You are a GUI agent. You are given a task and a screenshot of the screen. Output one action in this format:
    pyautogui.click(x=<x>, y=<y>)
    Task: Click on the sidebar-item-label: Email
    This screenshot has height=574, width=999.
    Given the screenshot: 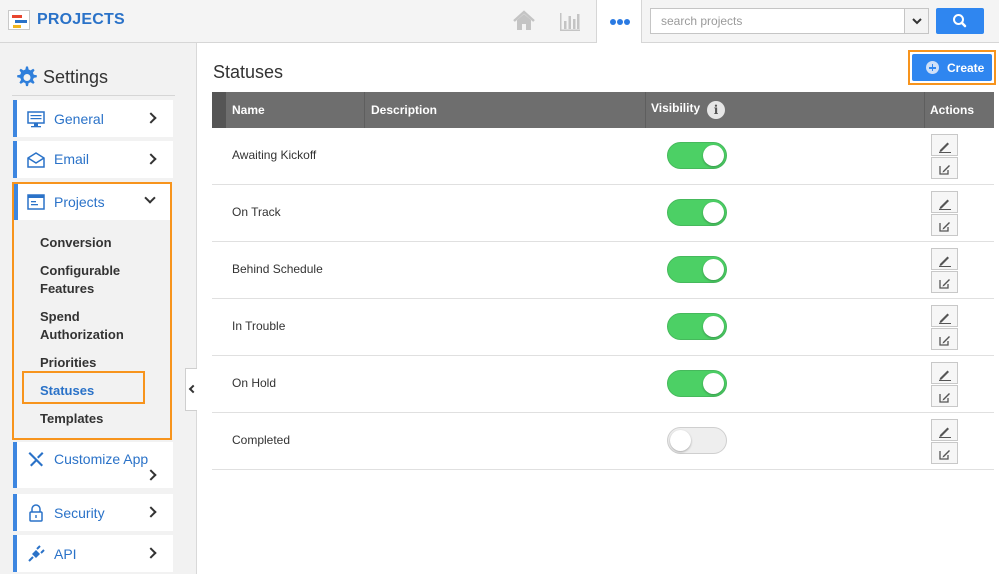 What is the action you would take?
    pyautogui.click(x=72, y=159)
    